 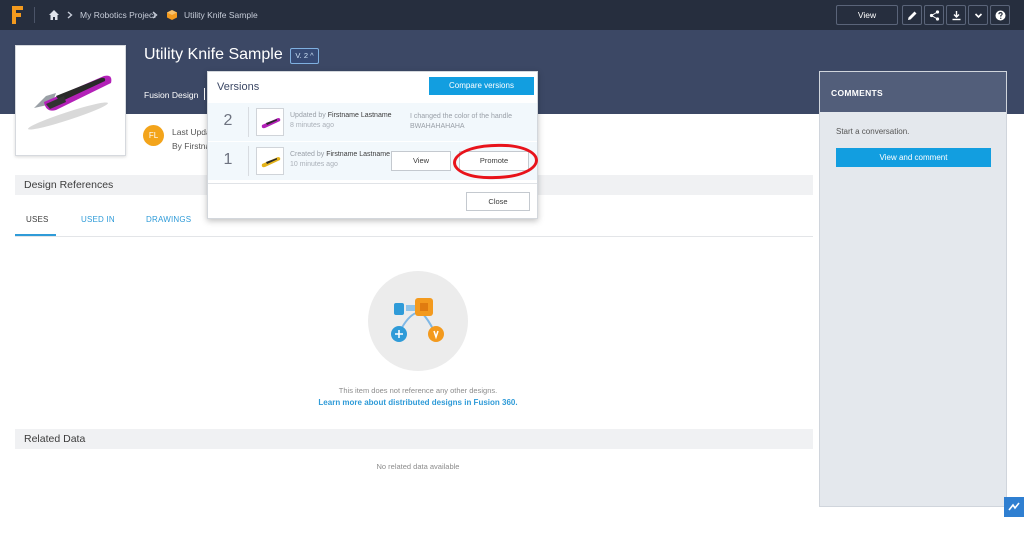 I want to click on help-button, so click(x=1000, y=15).